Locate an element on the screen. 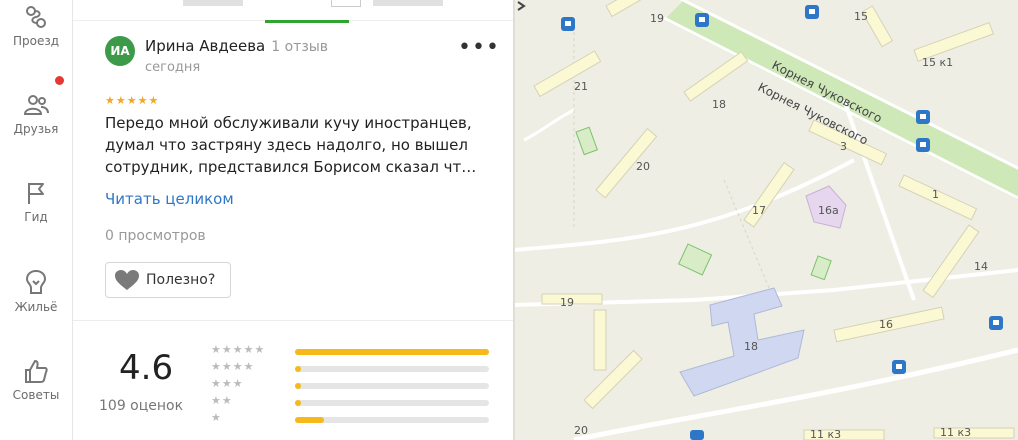  building-number: 3 is located at coordinates (843, 146).